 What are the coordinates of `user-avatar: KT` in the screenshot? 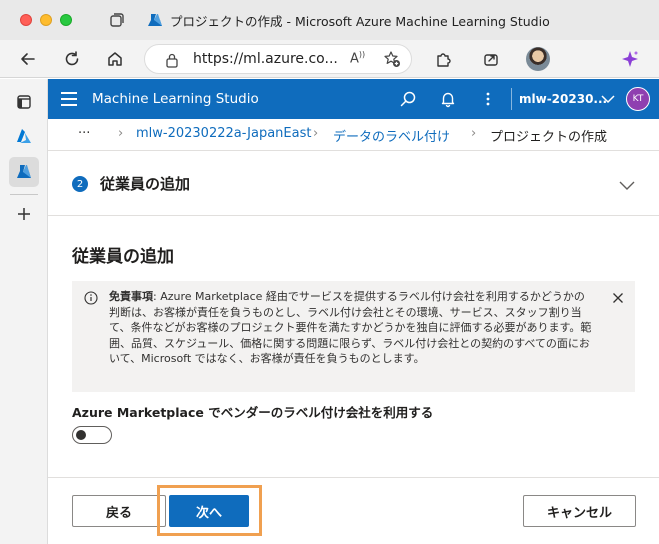 It's located at (638, 99).